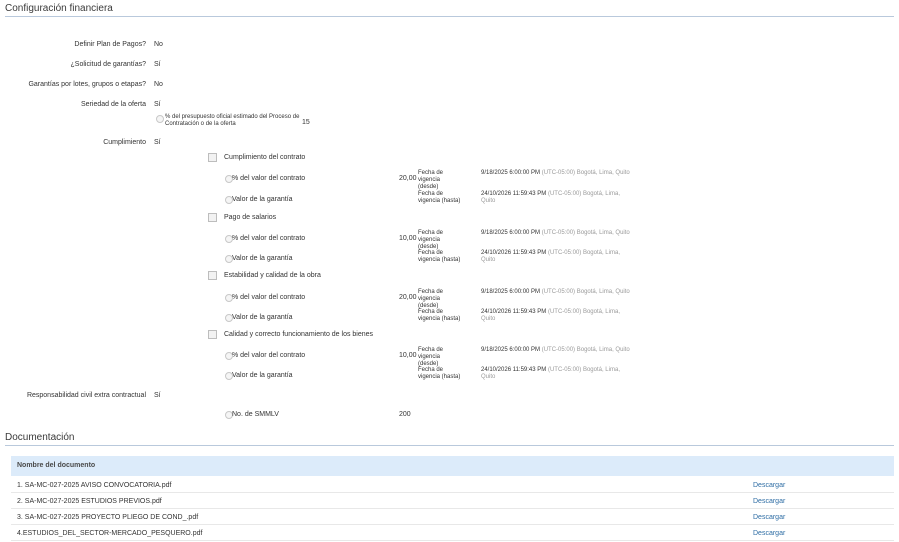 The image size is (899, 542). What do you see at coordinates (265, 157) in the screenshot?
I see `group-name: Cumplimiento del contrato` at bounding box center [265, 157].